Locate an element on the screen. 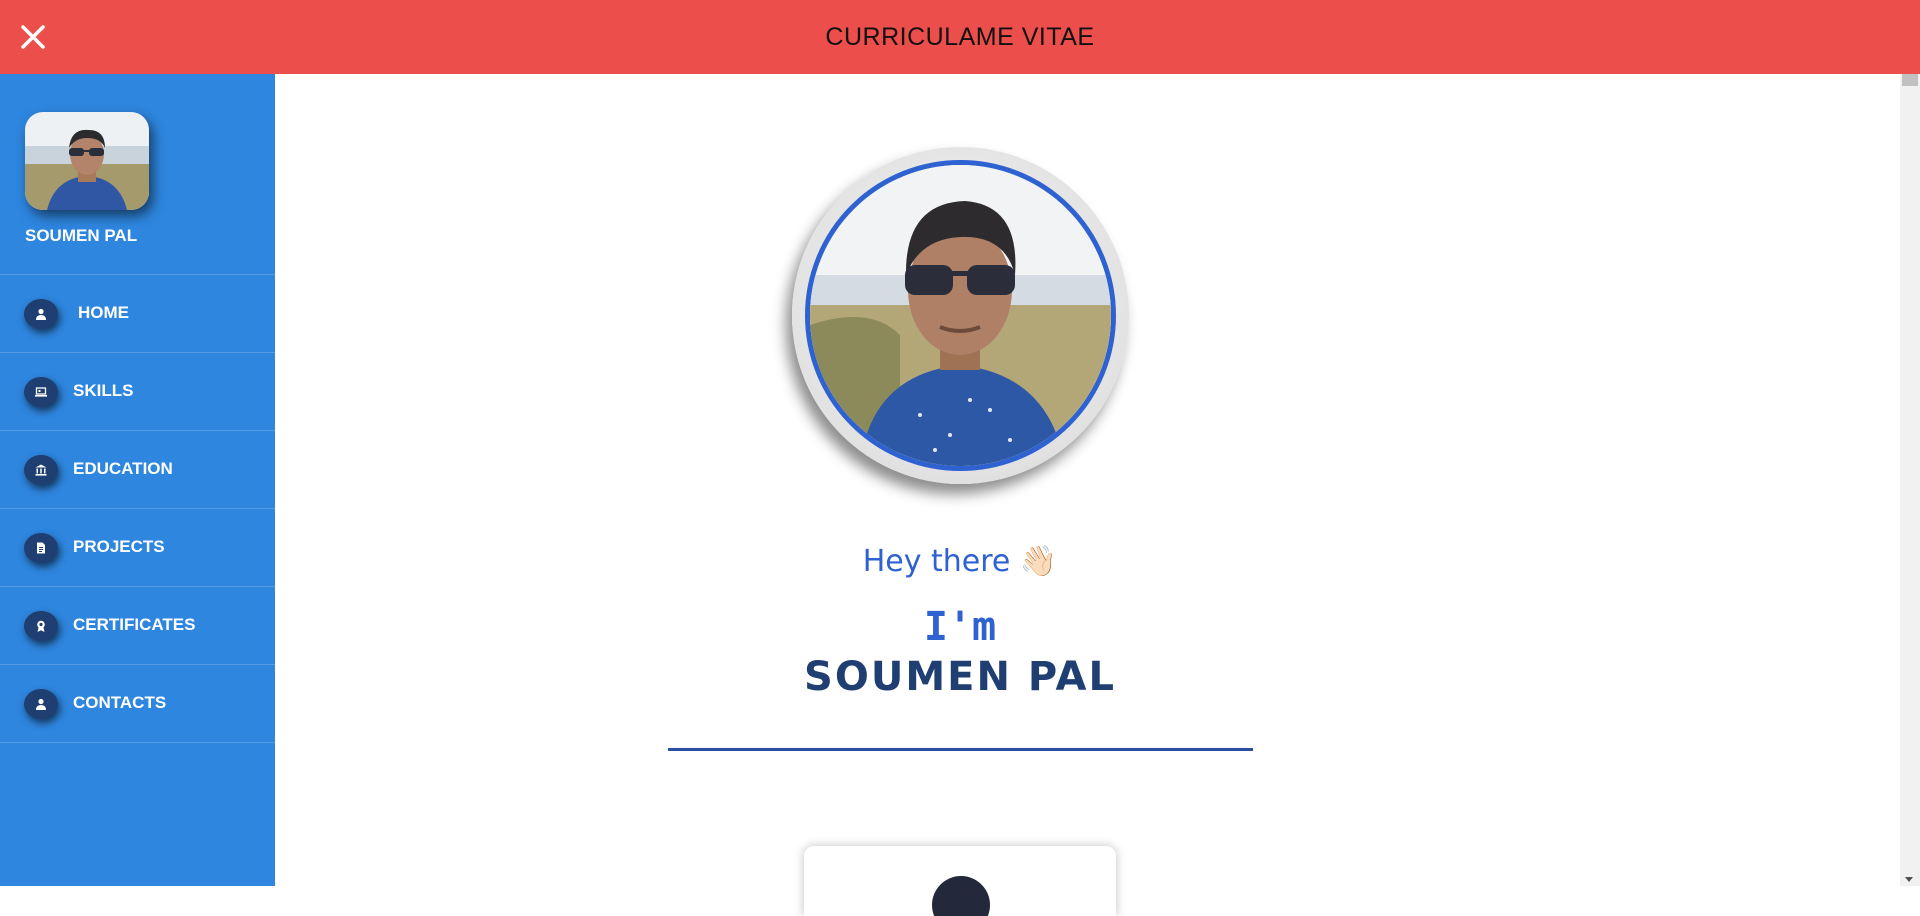  hero-photo is located at coordinates (960, 315).